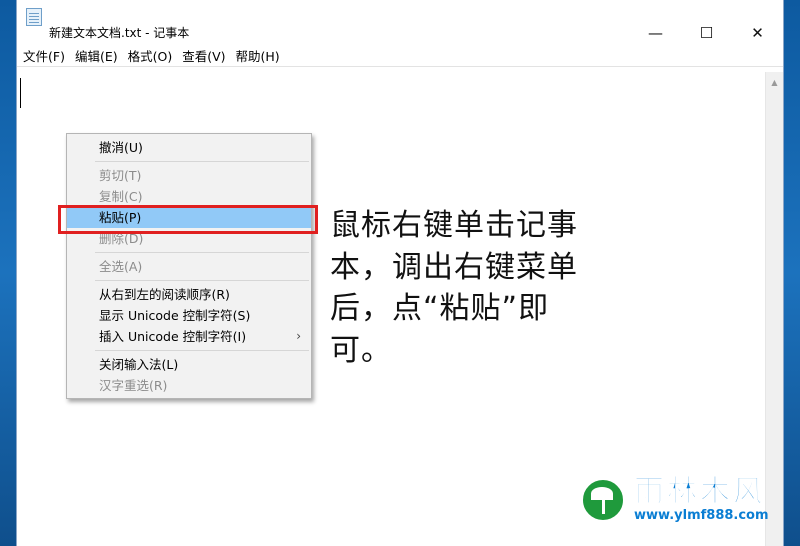 The height and width of the screenshot is (546, 800). Describe the element at coordinates (774, 309) in the screenshot. I see `vertical-scrollbar: ▲` at that location.